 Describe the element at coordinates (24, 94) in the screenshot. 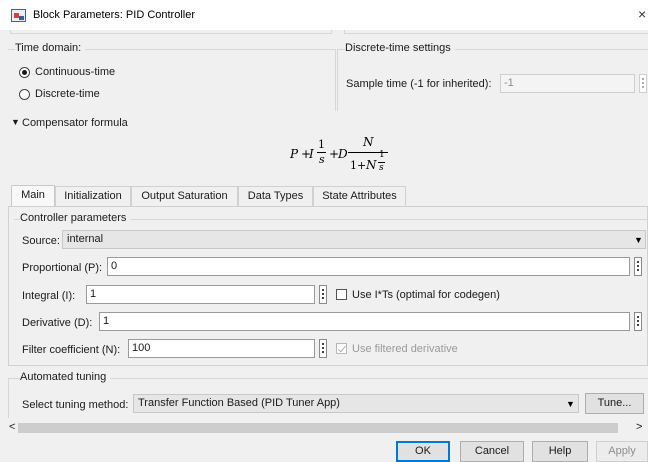

I see `discrete-time-radio` at that location.